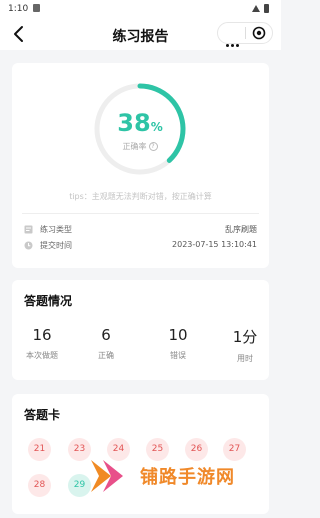  Describe the element at coordinates (140, 196) in the screenshot. I see `tips-text: tips：主观题无法判断对错，按正确计算` at that location.